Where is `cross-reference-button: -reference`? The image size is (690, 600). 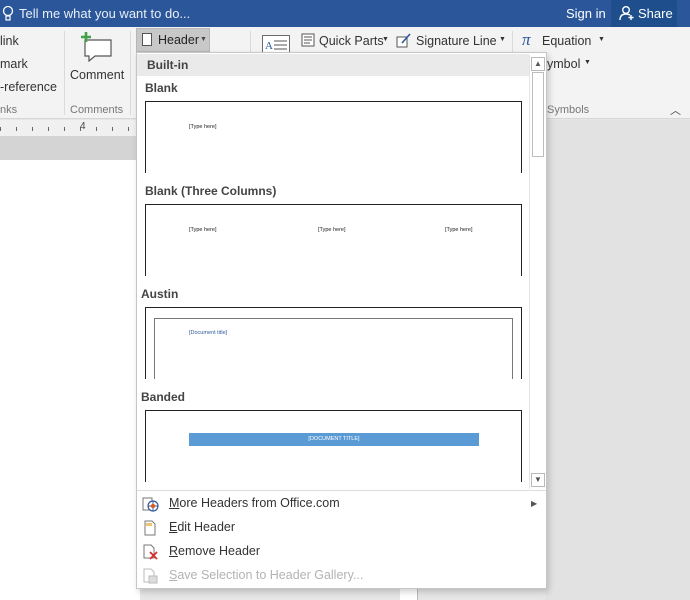
cross-reference-button: -reference is located at coordinates (28, 87).